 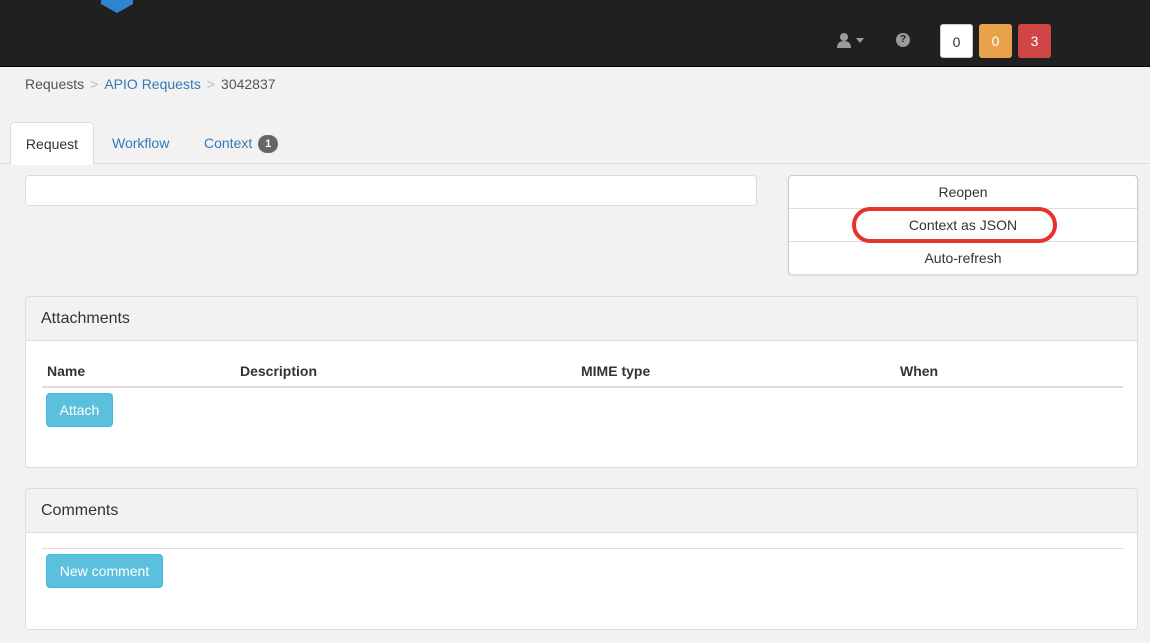 What do you see at coordinates (581, 319) in the screenshot?
I see `attachments-heading: Attachments` at bounding box center [581, 319].